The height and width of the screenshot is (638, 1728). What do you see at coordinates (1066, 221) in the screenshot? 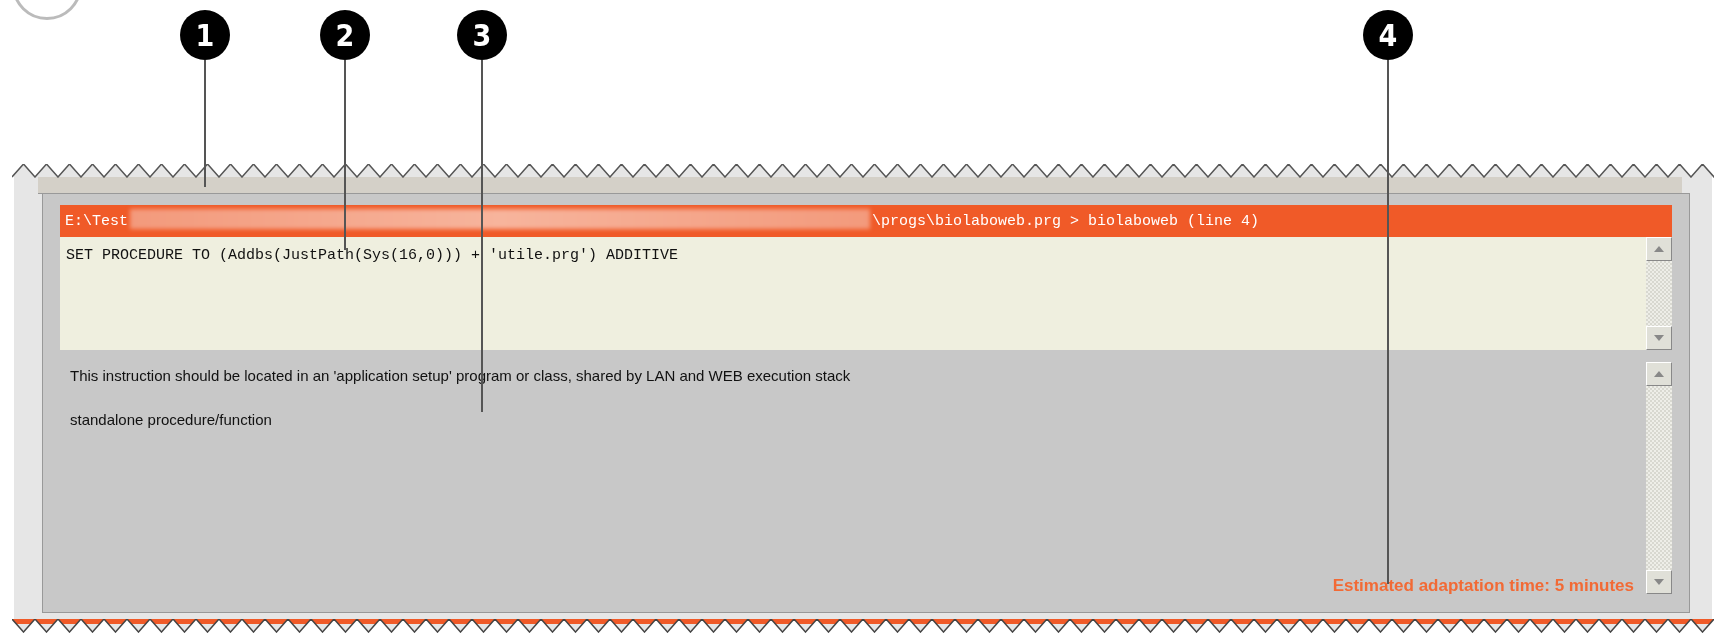
I see `path-text: \progs\biolaboweb.prg > biolaboweb (line 4)` at bounding box center [1066, 221].